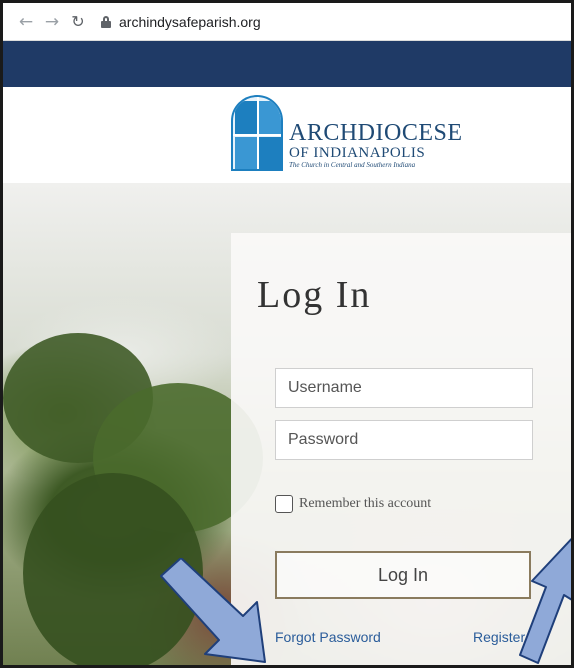 This screenshot has width=574, height=668. I want to click on remember-account-row: Remember this account, so click(353, 504).